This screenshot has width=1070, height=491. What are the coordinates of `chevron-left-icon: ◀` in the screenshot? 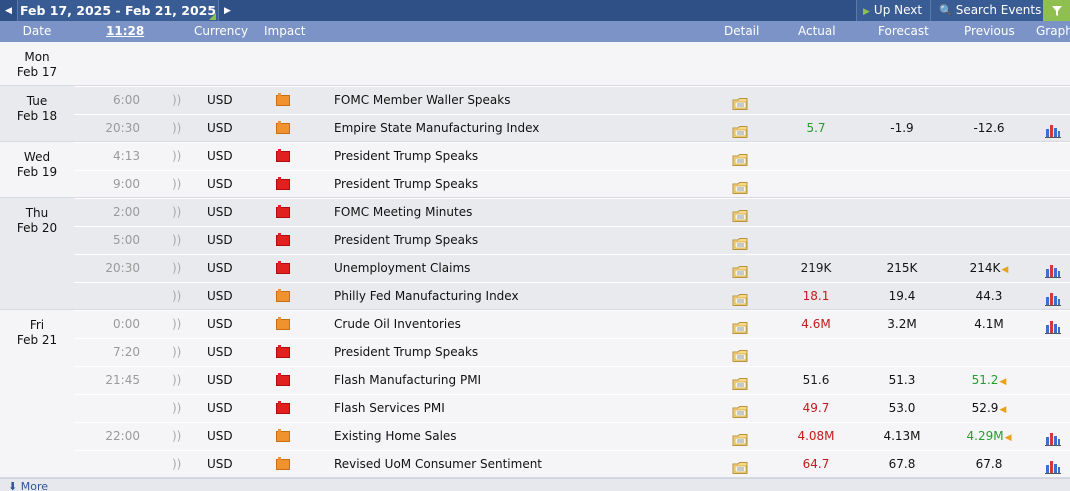 It's located at (9, 10).